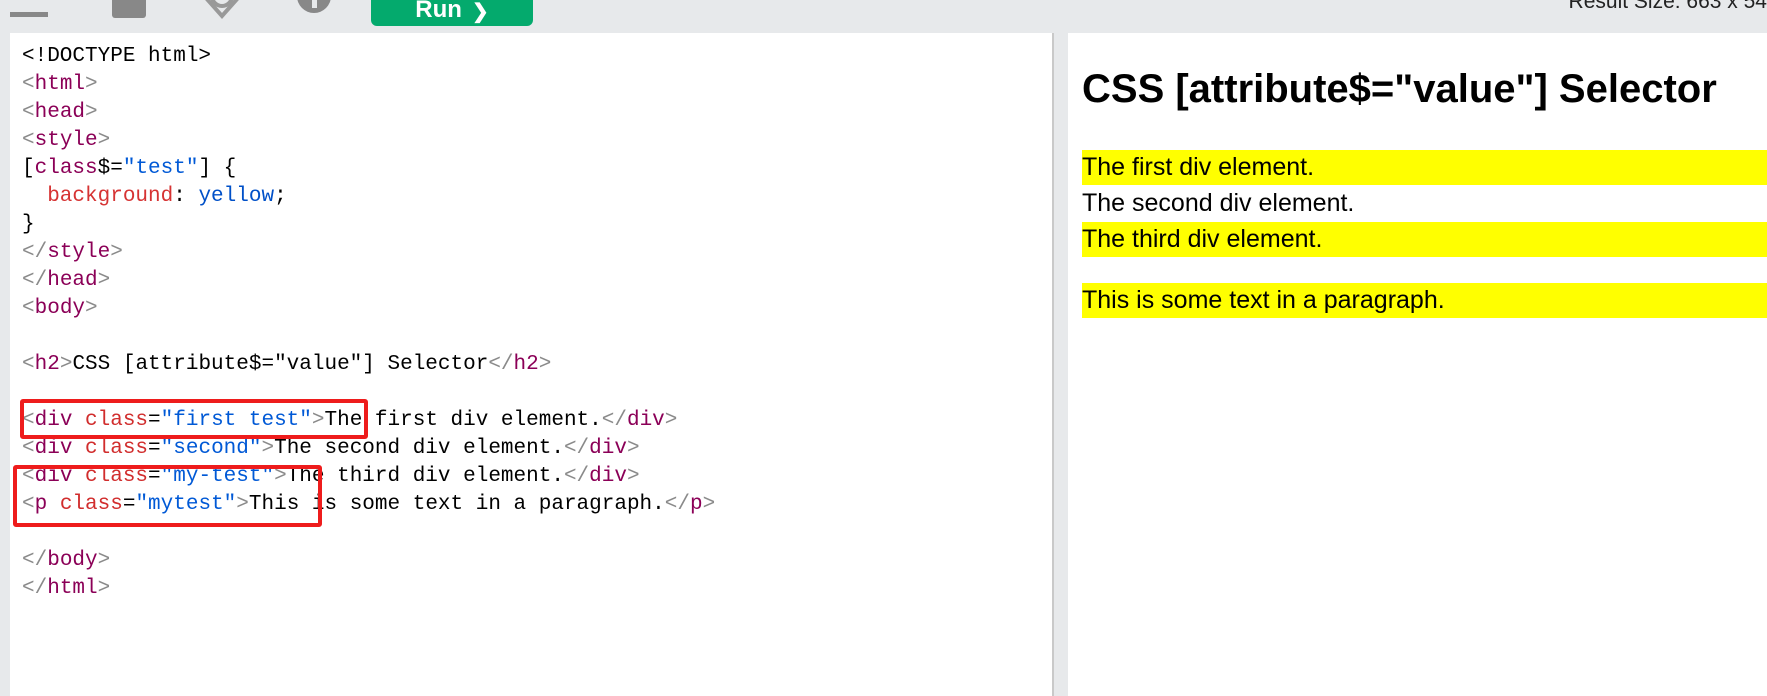  I want to click on run-button: Run ❯, so click(452, 13).